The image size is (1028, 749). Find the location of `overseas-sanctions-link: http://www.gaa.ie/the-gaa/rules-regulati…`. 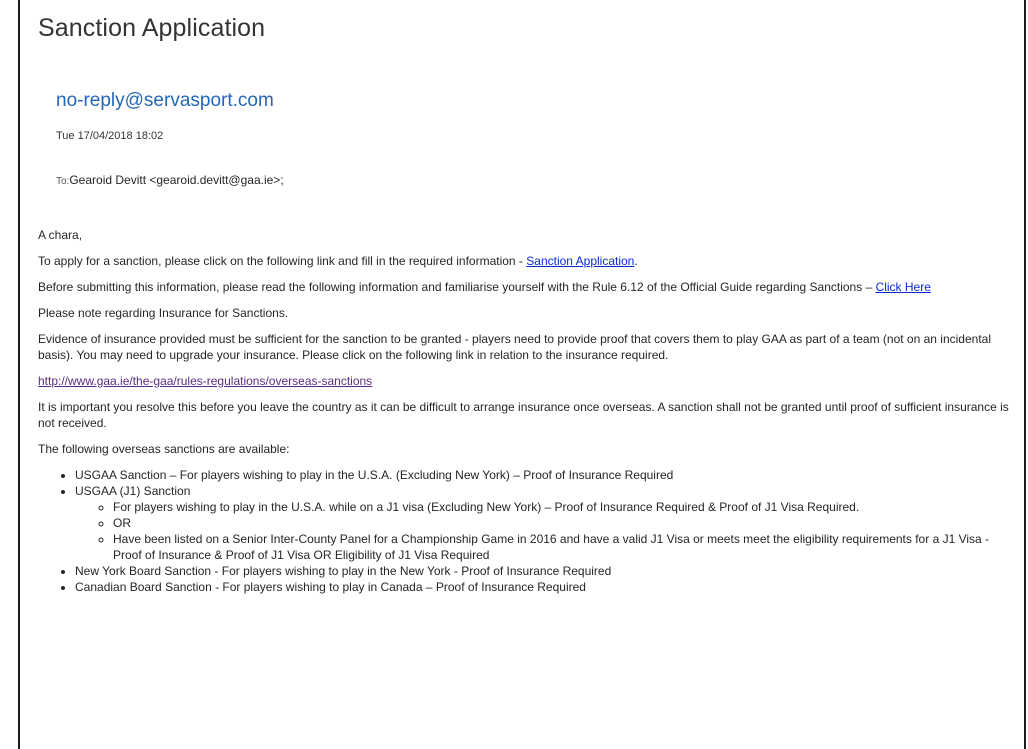

overseas-sanctions-link: http://www.gaa.ie/the-gaa/rules-regulati… is located at coordinates (205, 381).